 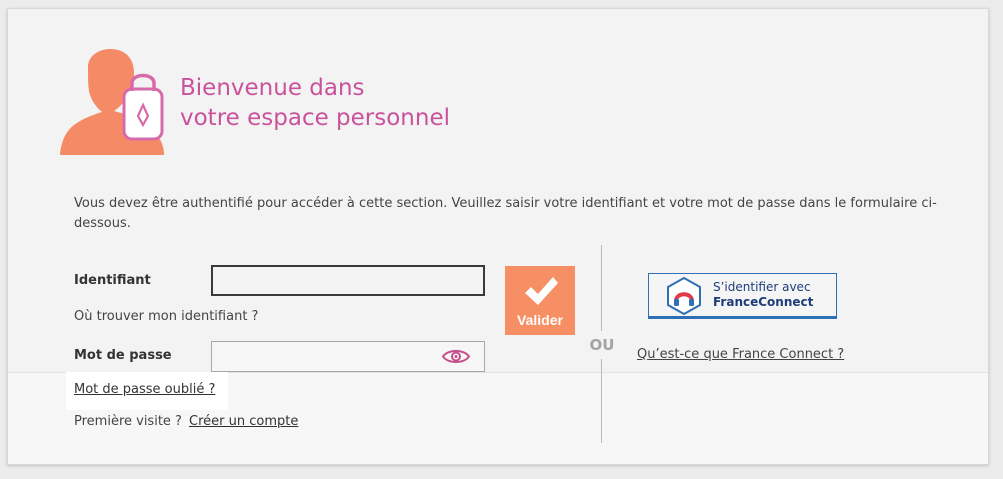 What do you see at coordinates (456, 356) in the screenshot?
I see `eye-icon` at bounding box center [456, 356].